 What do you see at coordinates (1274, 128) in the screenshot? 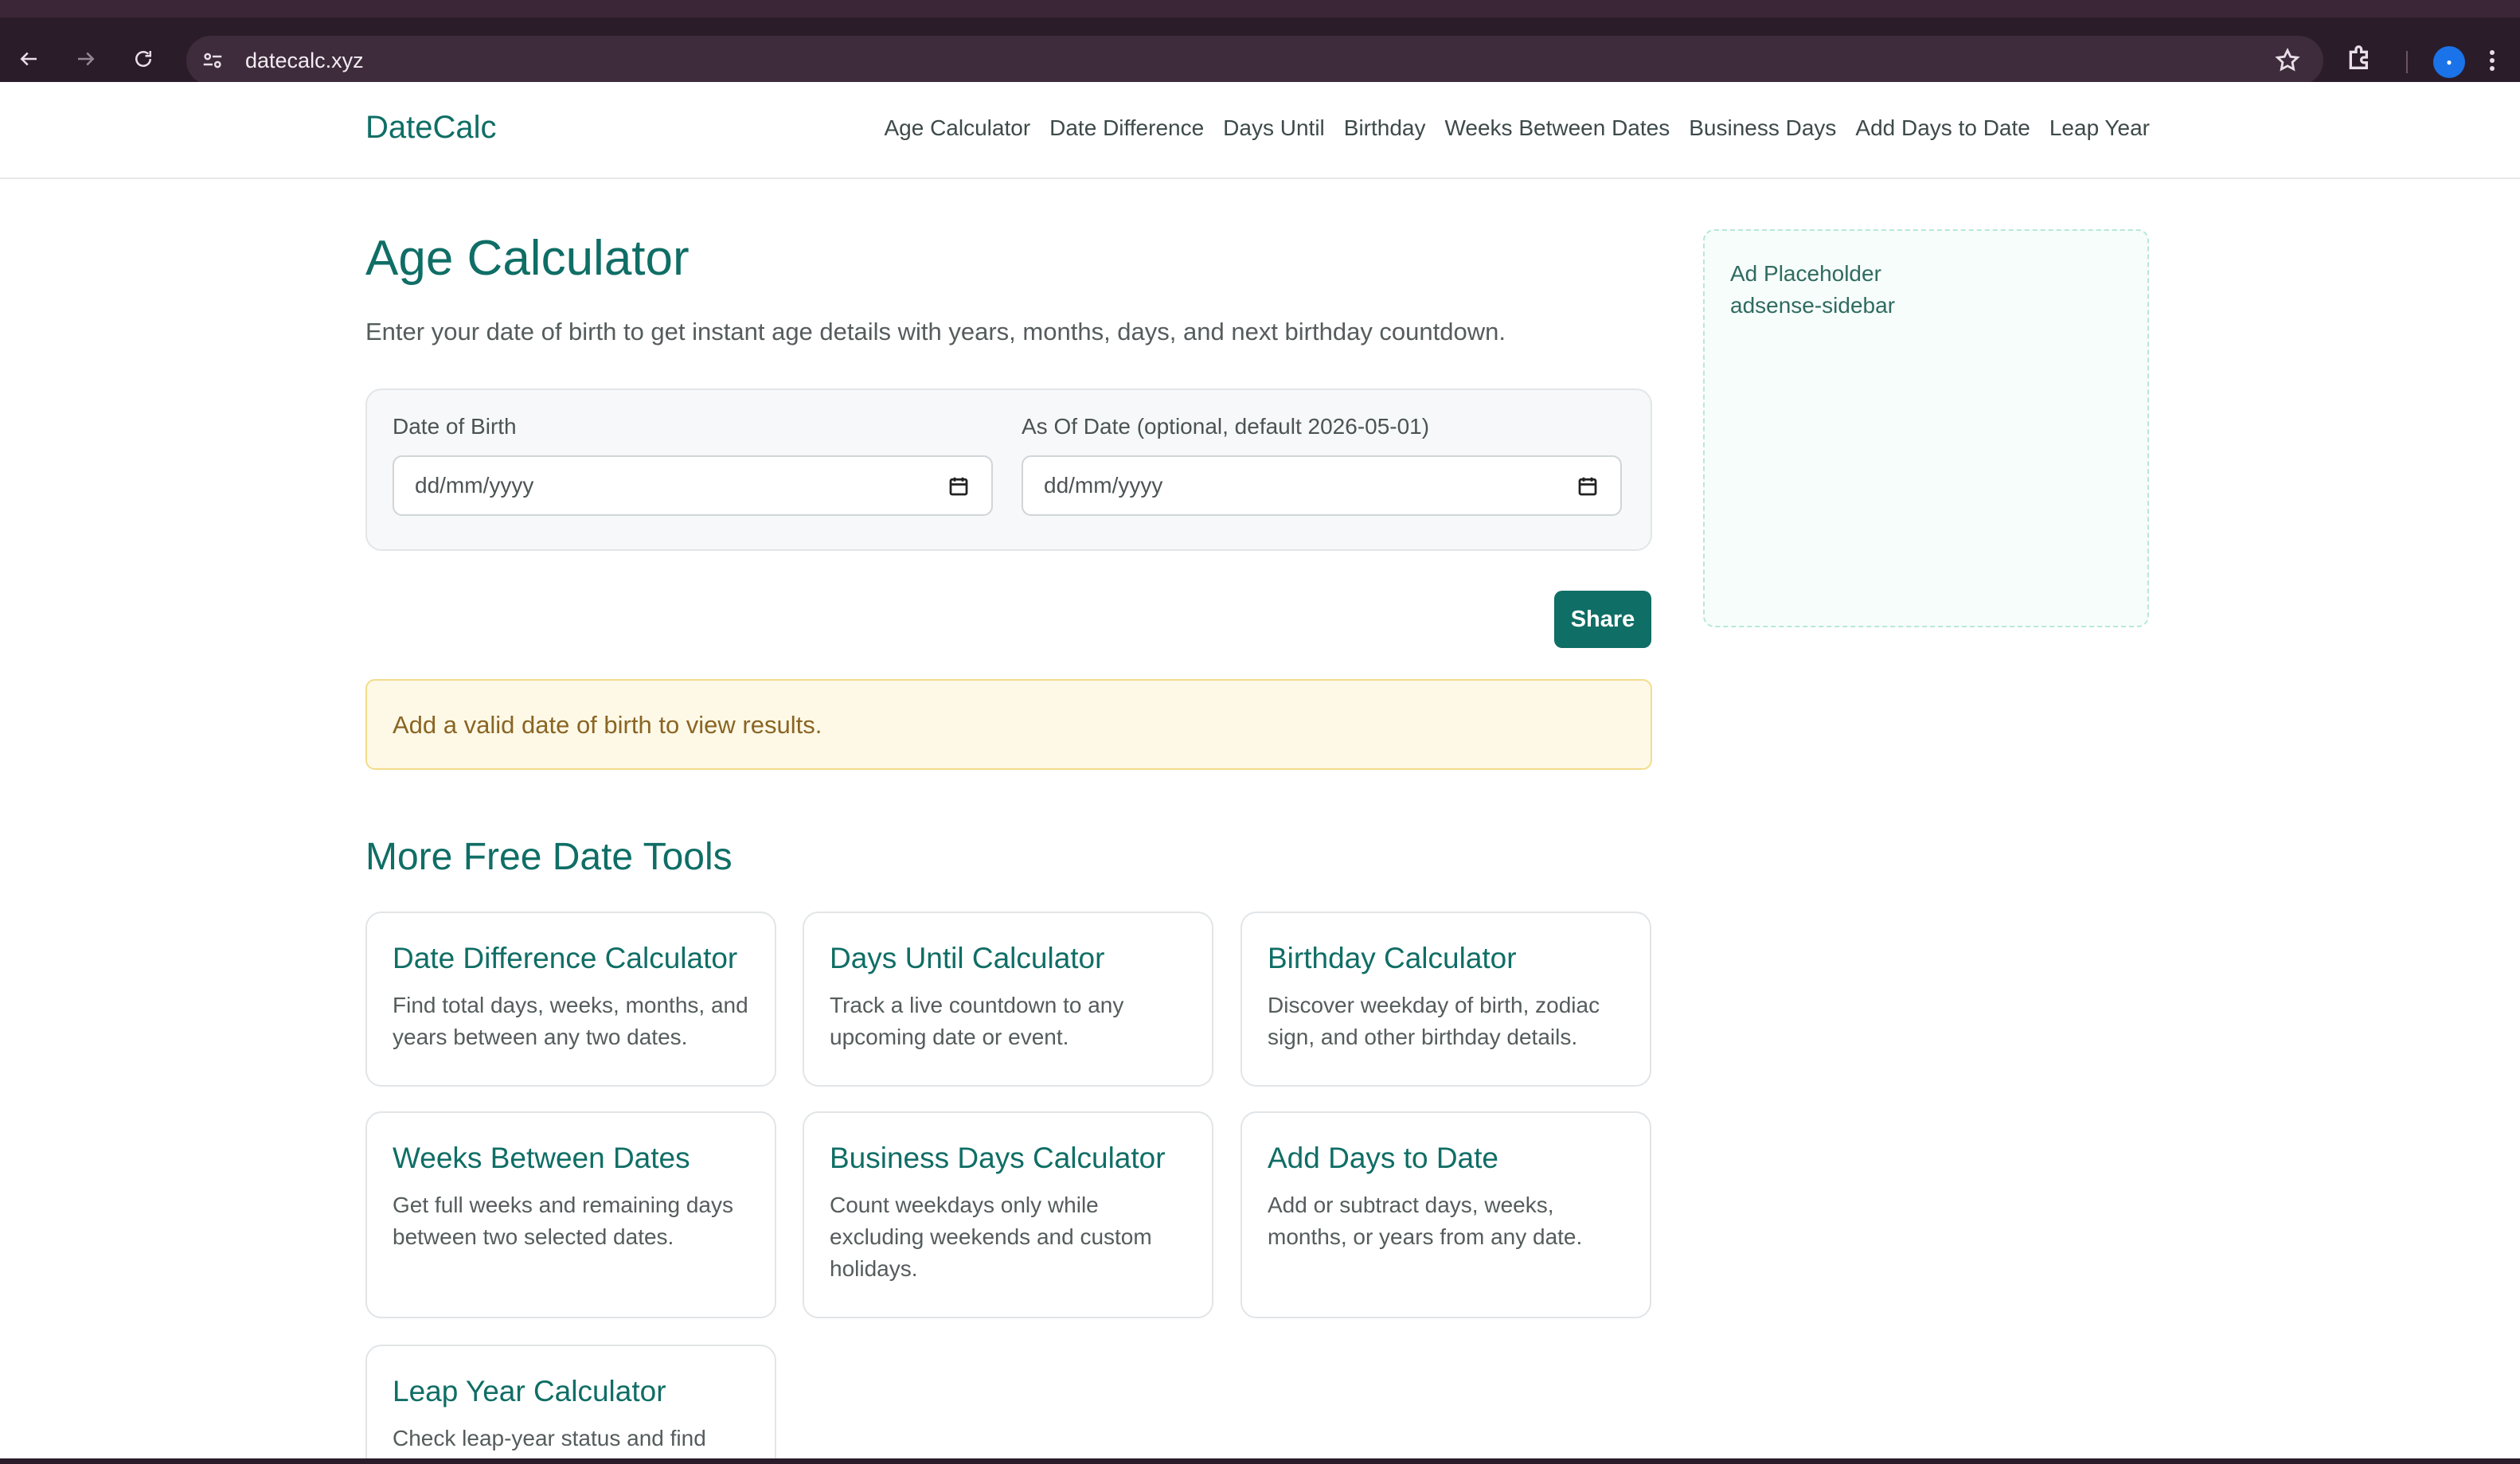
I see `nav-days-until: Days Until` at bounding box center [1274, 128].